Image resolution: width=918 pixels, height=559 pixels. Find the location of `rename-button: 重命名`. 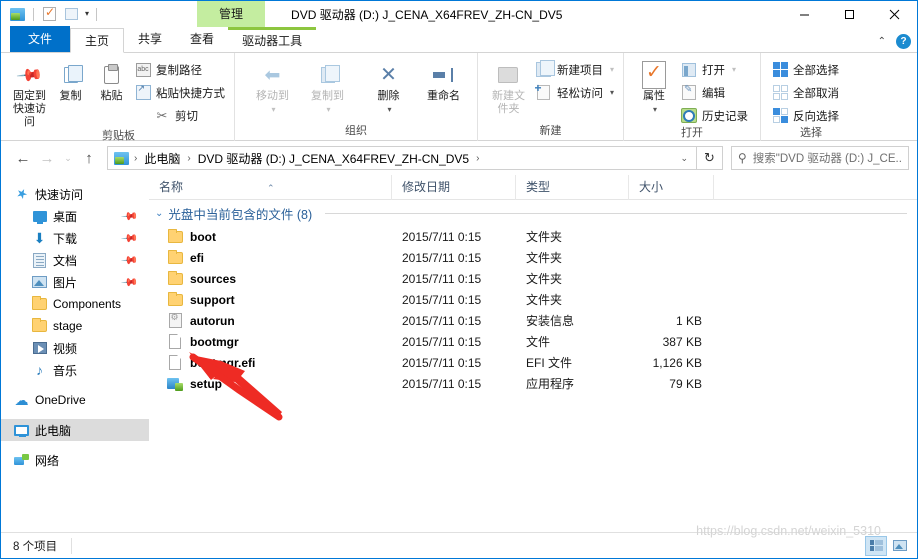

rename-button: 重命名 is located at coordinates (443, 80).